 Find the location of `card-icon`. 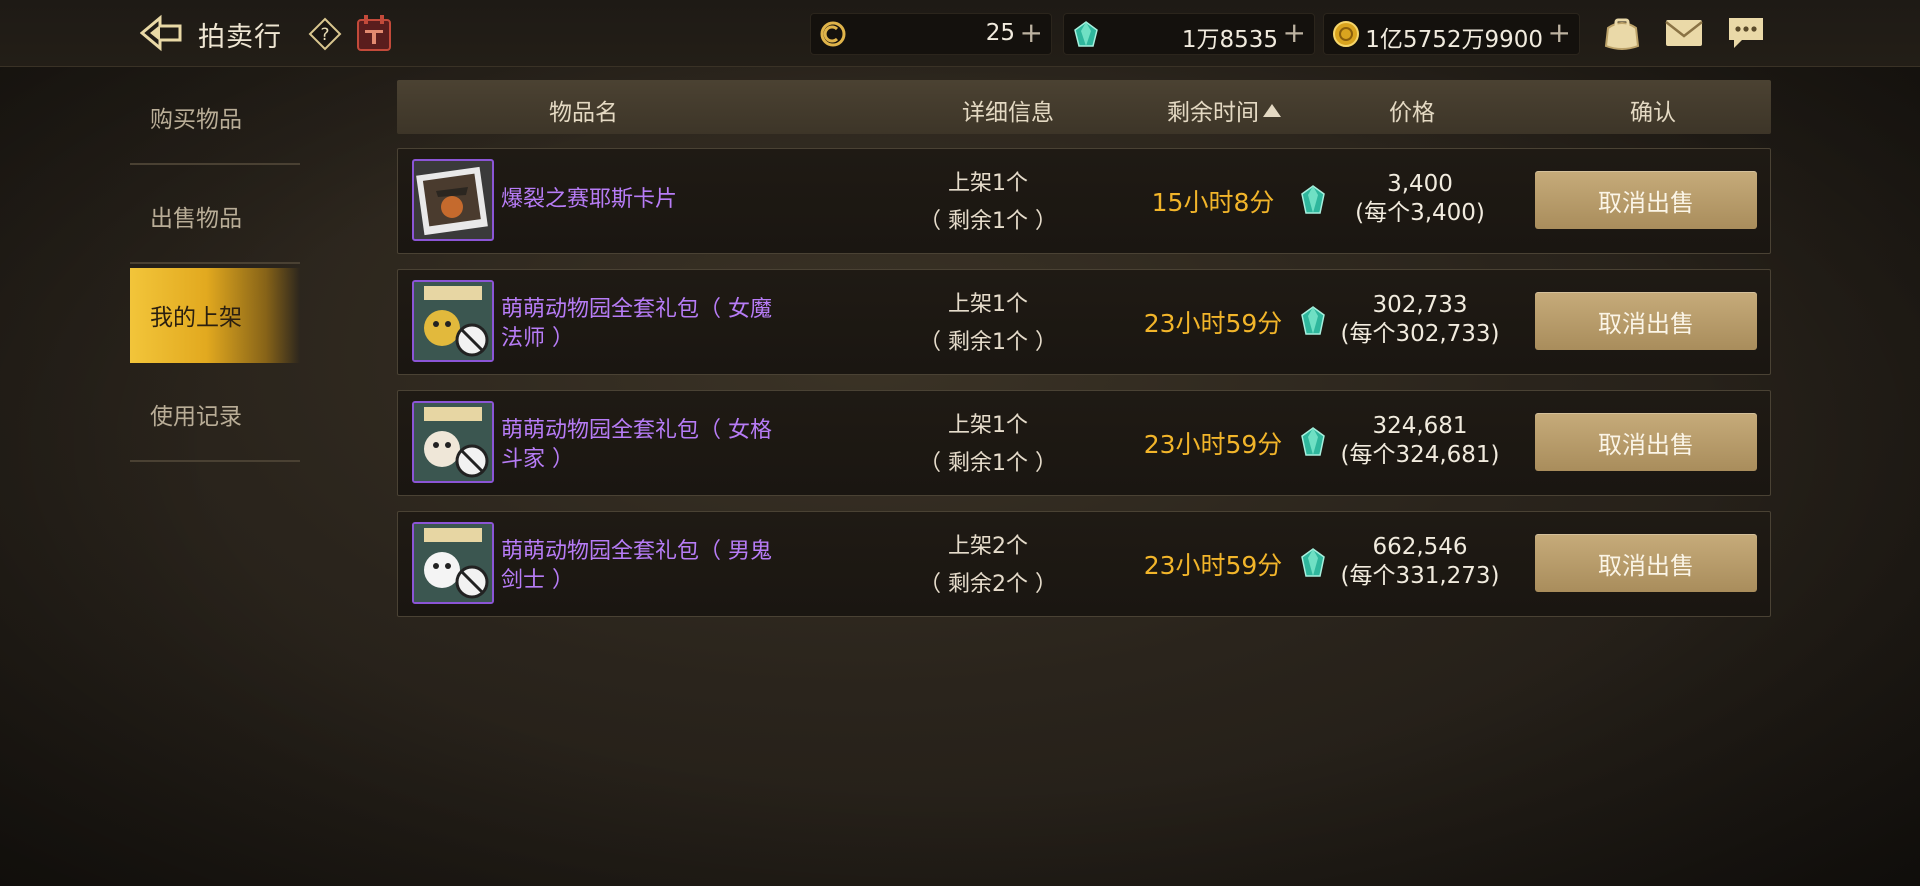

card-icon is located at coordinates (453, 200).